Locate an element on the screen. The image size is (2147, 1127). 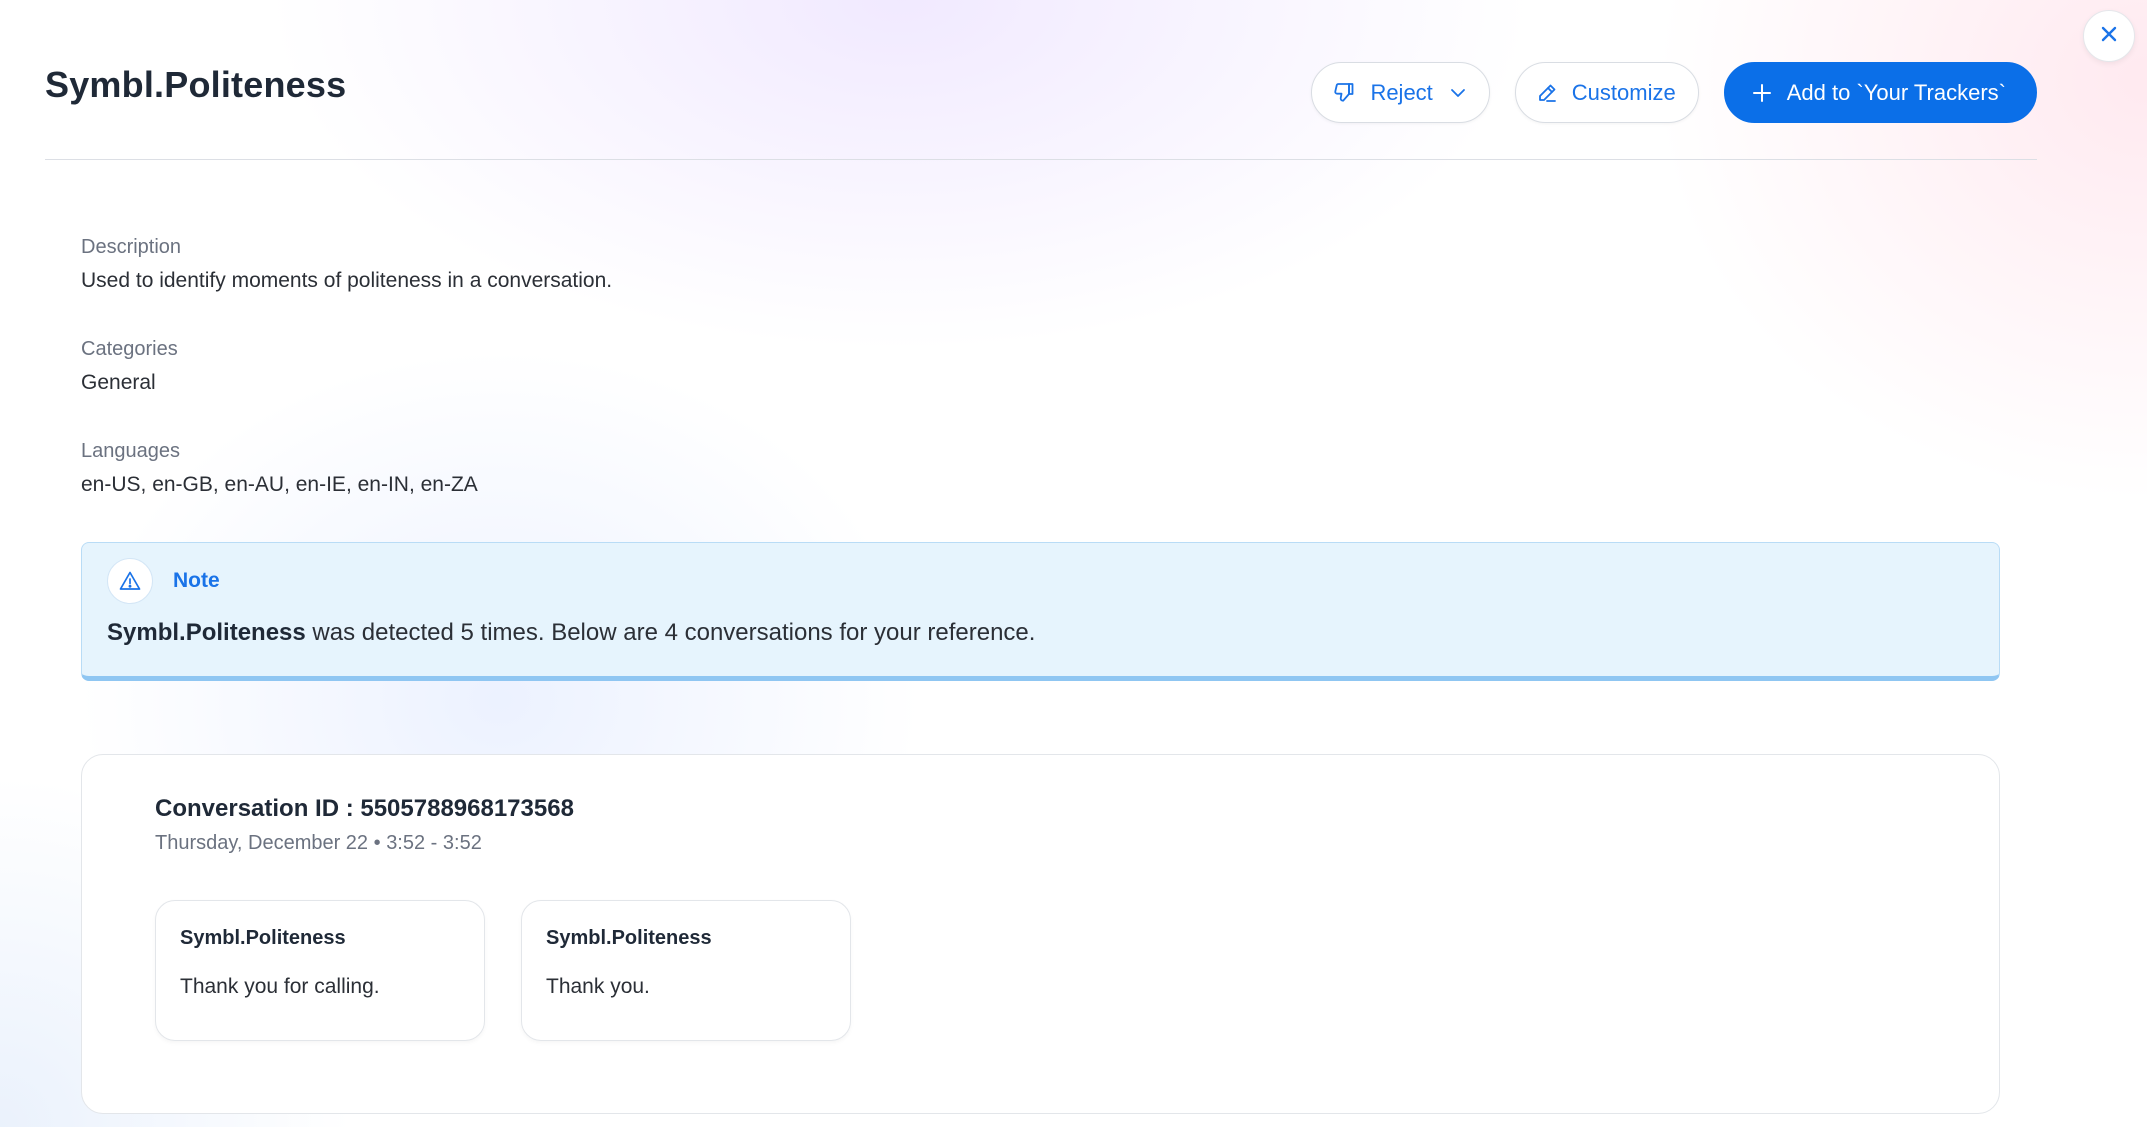
note-header: Note is located at coordinates (163, 581).